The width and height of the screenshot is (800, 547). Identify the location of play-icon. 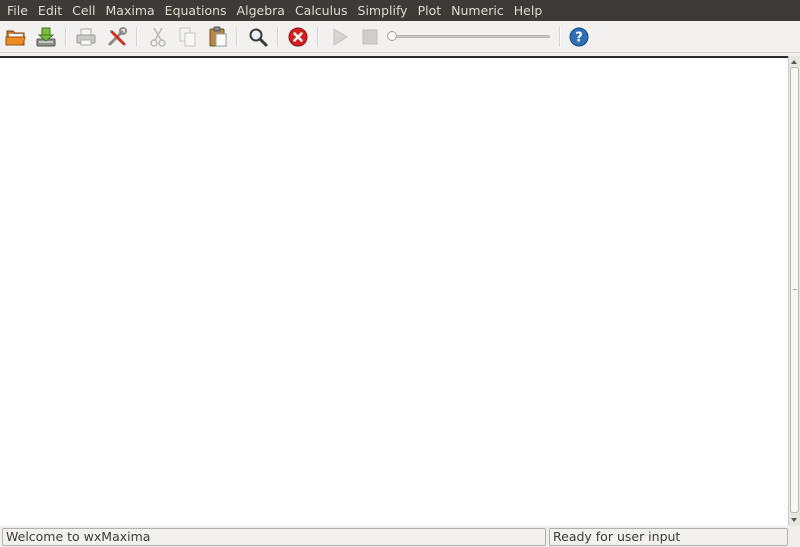
(340, 37).